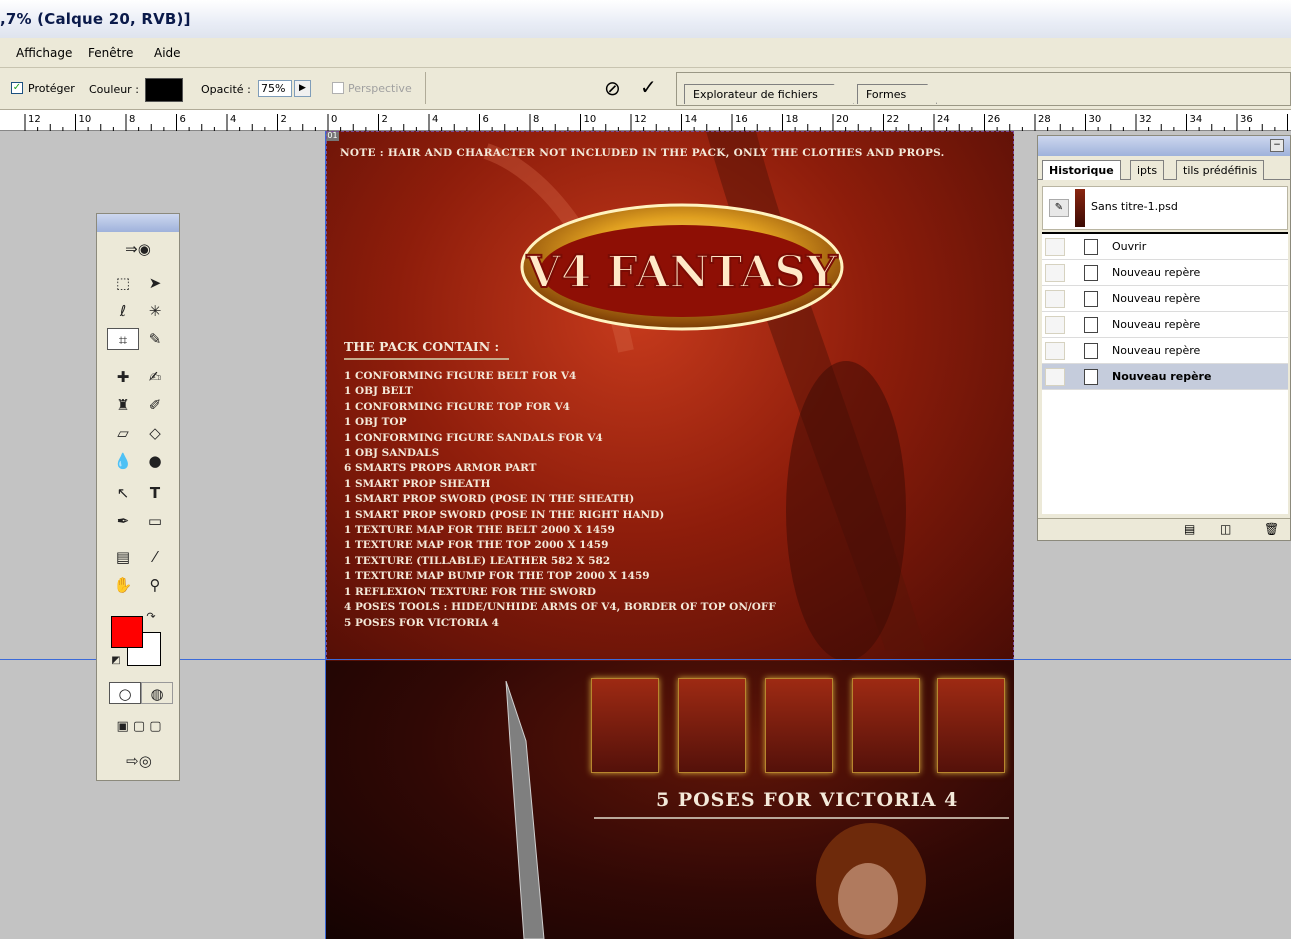 This screenshot has height=939, width=1291. Describe the element at coordinates (994, 119) in the screenshot. I see `ruler-label: 26` at that location.